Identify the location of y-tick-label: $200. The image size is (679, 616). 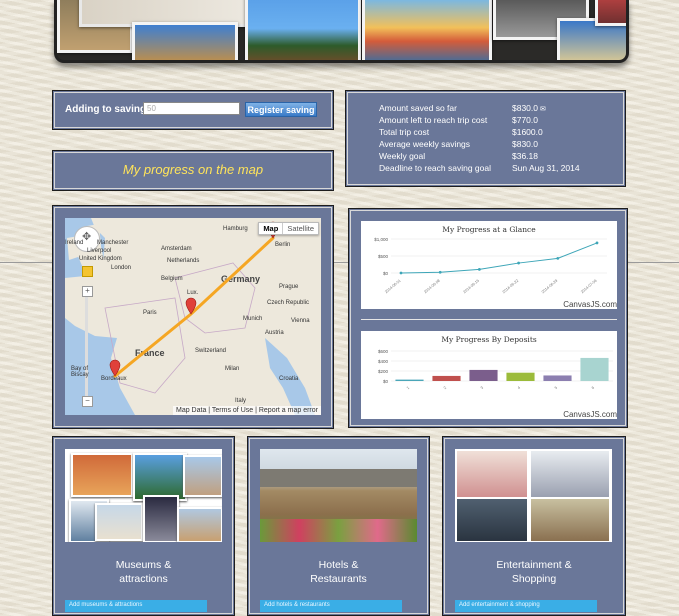
(383, 371).